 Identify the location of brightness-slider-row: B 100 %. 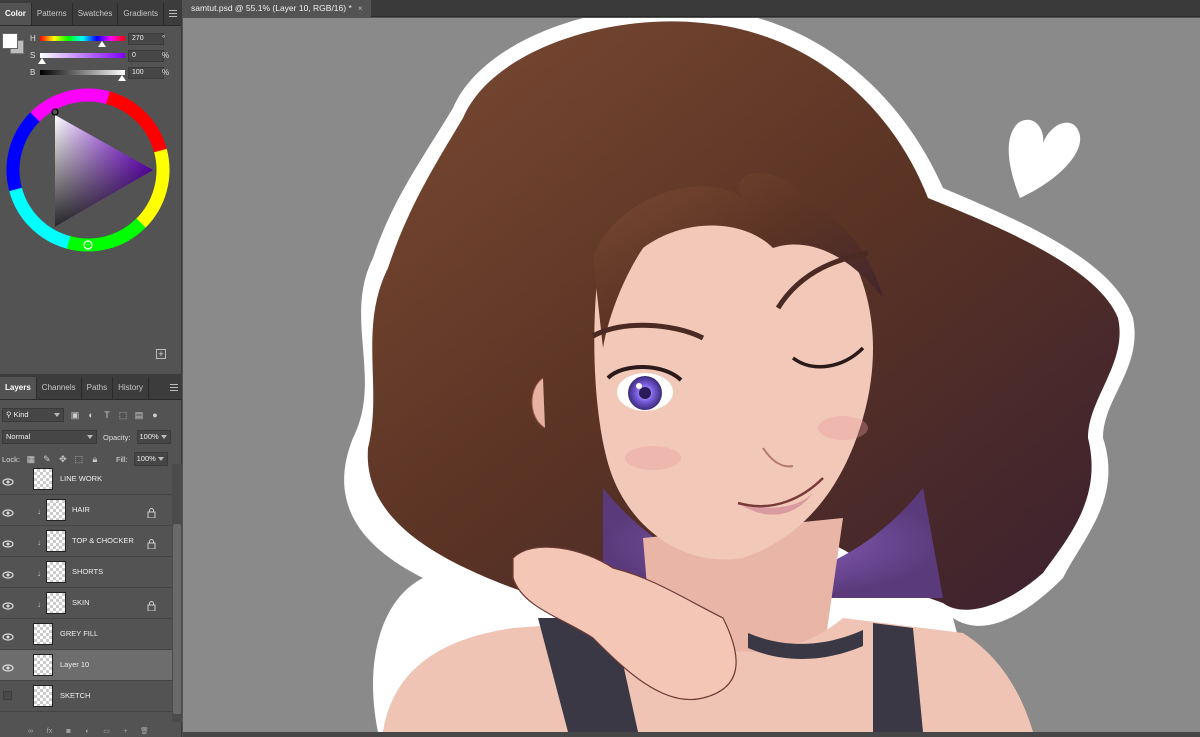
(105, 74).